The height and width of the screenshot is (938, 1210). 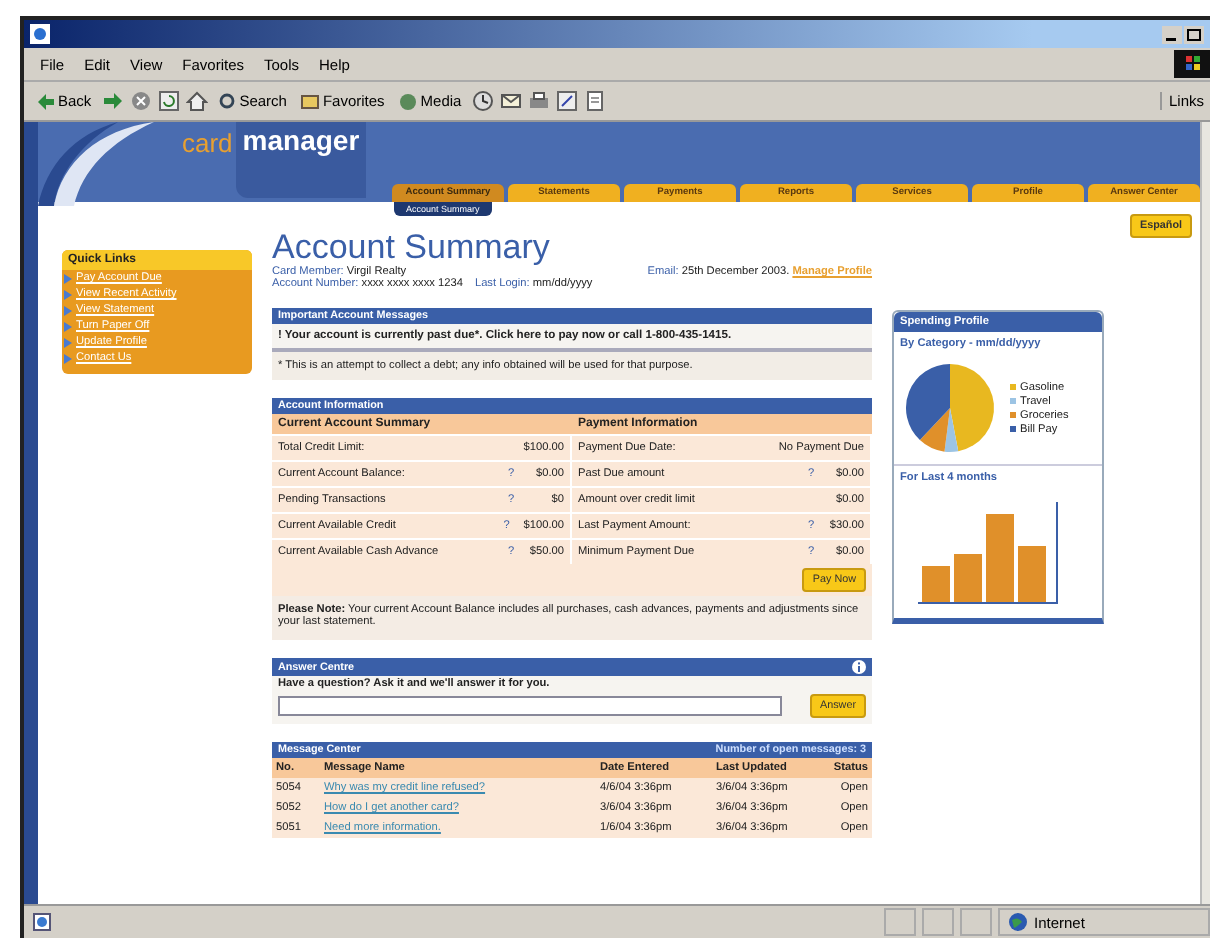 What do you see at coordinates (412, 248) in the screenshot?
I see `page-title: Account Summary` at bounding box center [412, 248].